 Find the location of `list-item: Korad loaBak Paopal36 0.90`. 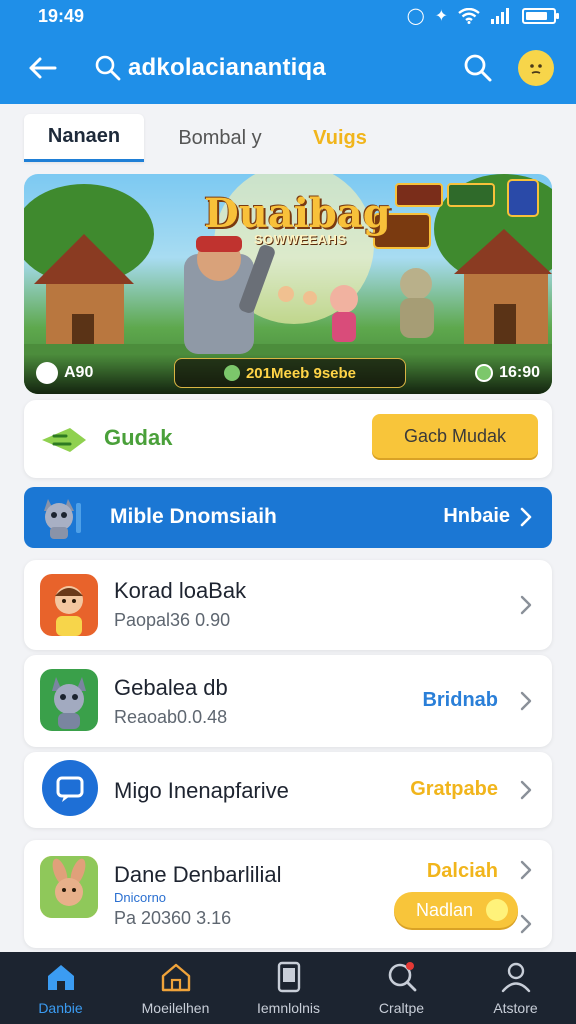

list-item: Korad loaBak Paopal36 0.90 is located at coordinates (288, 605).